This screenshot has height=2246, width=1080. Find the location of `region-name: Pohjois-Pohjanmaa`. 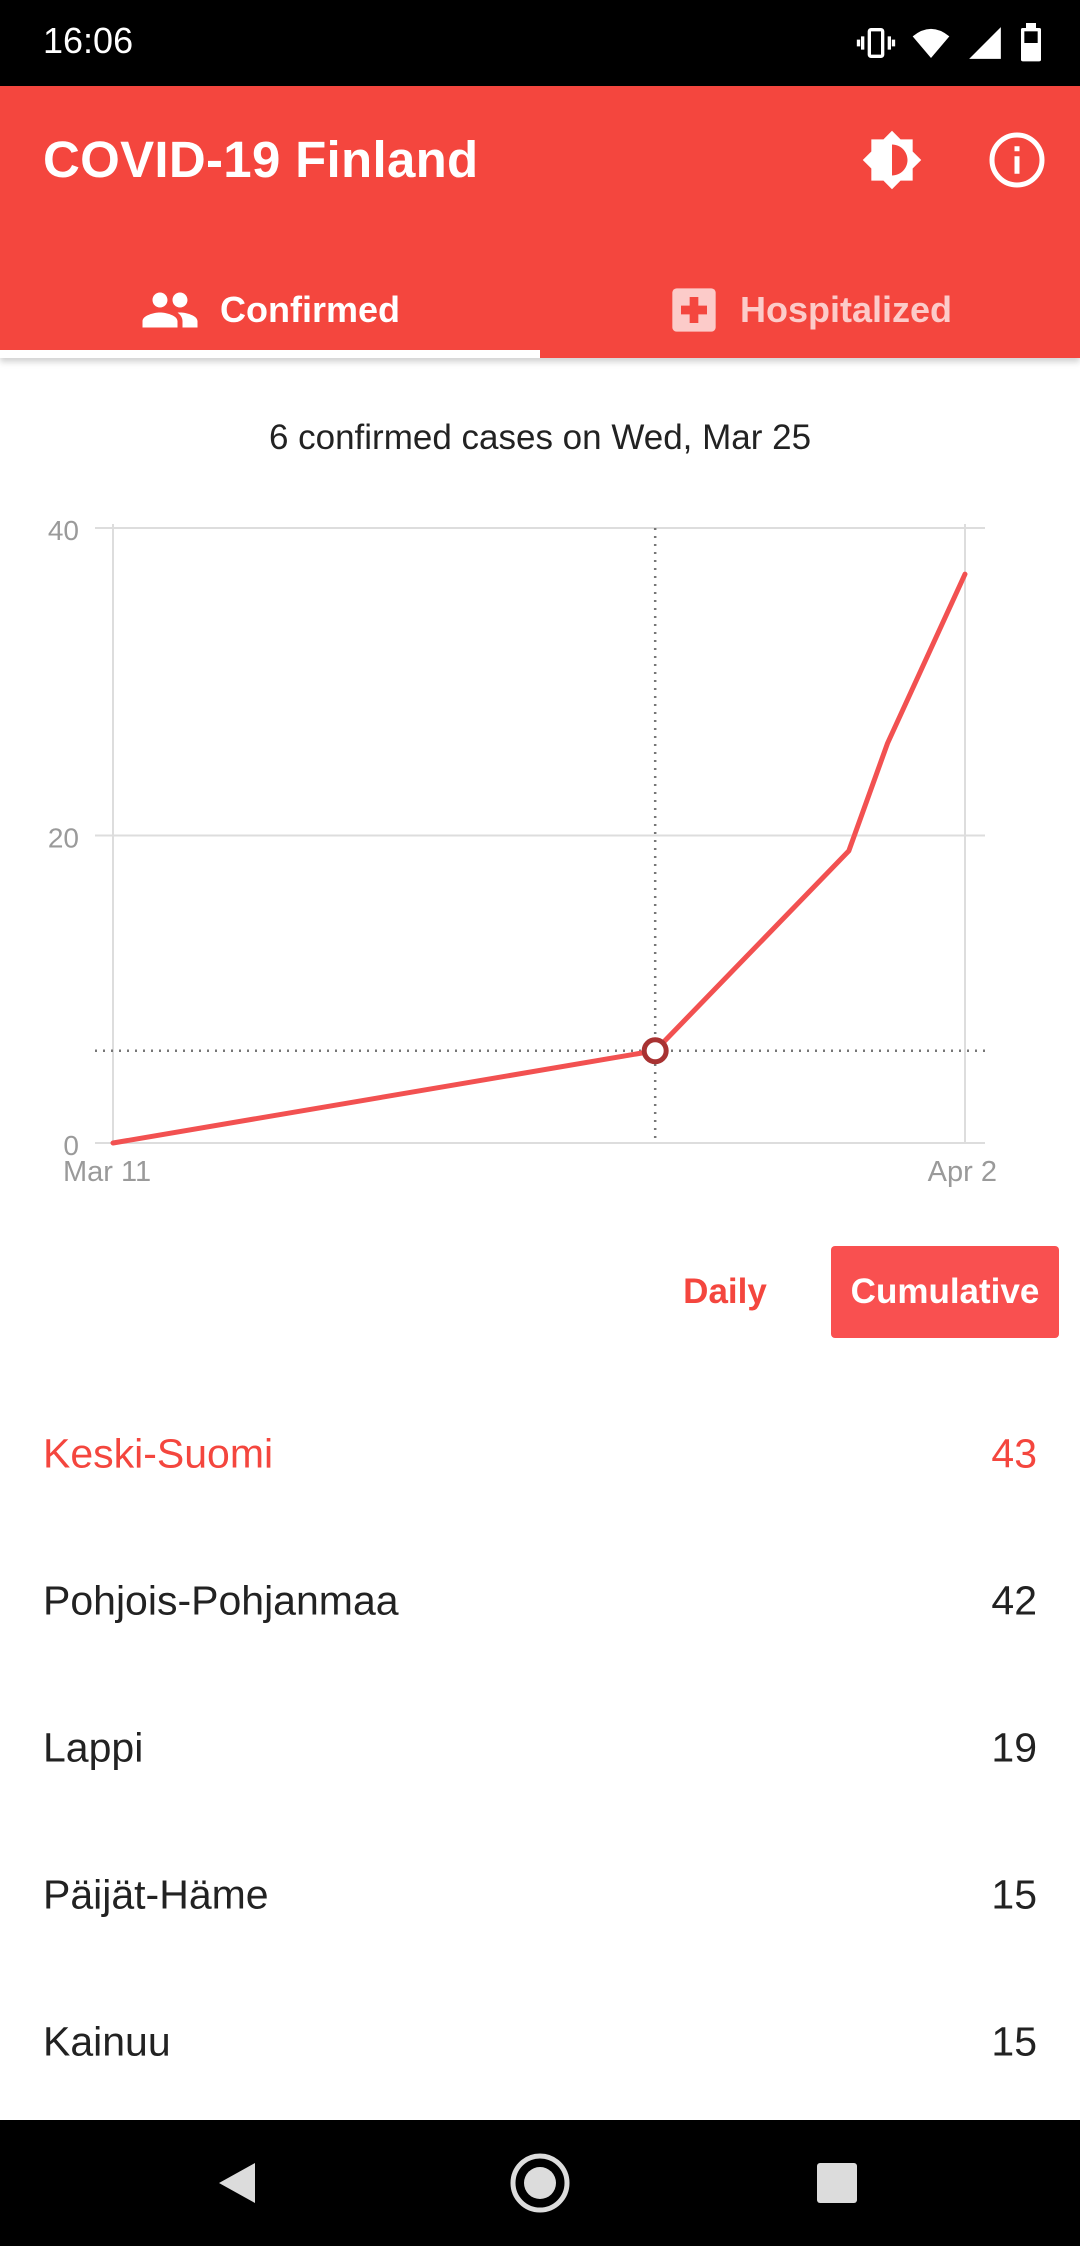

region-name: Pohjois-Pohjanmaa is located at coordinates (221, 1600).